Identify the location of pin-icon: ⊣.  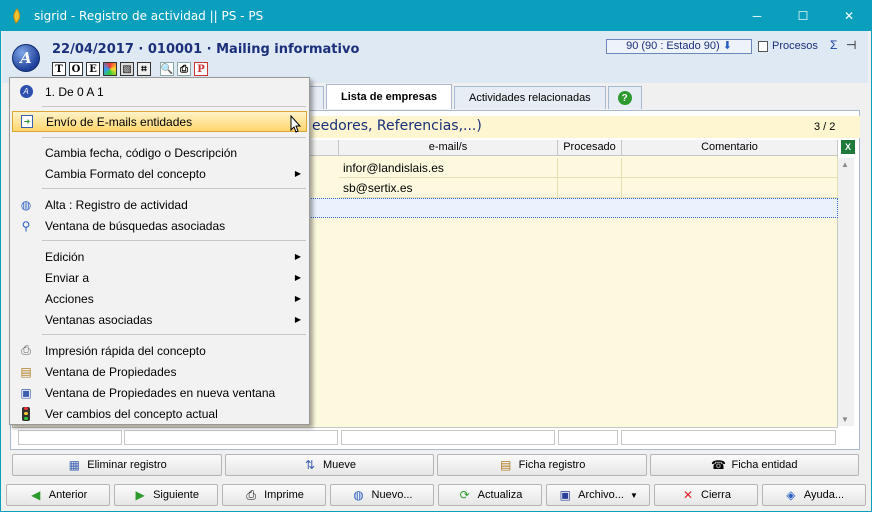
(851, 45).